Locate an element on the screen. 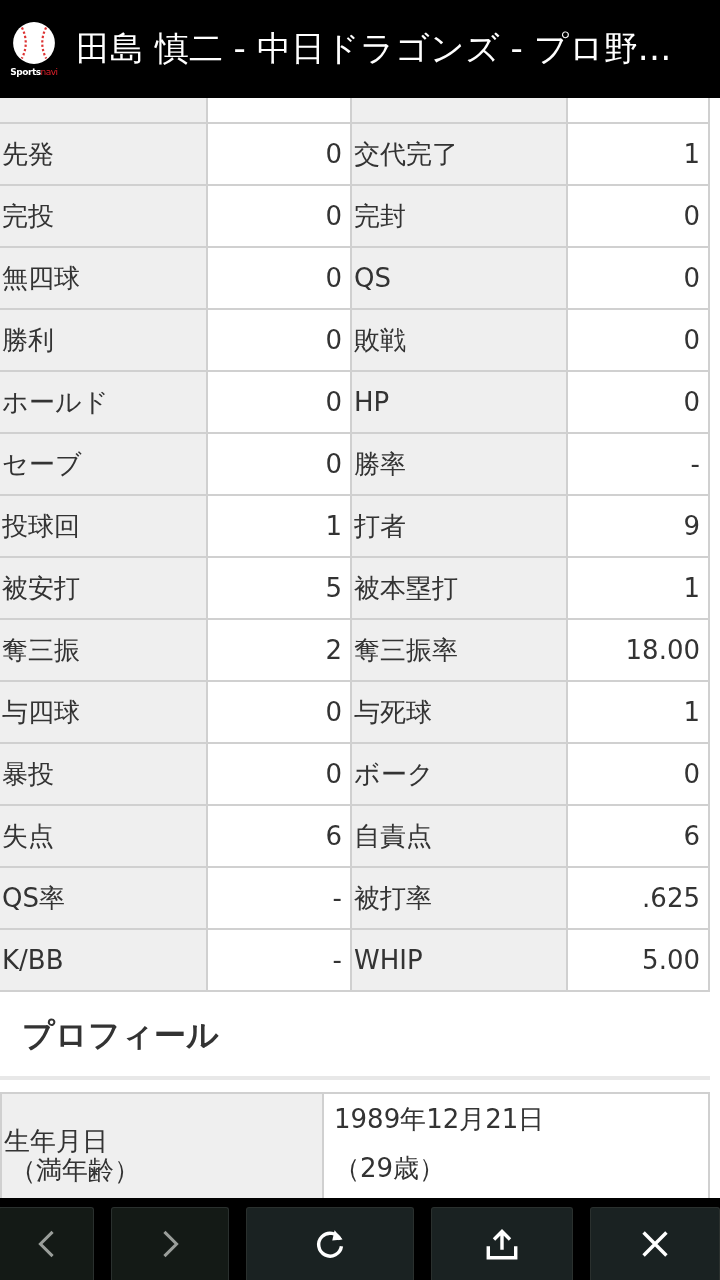 The image size is (720, 1280). table-cell: 無四球 is located at coordinates (104, 277).